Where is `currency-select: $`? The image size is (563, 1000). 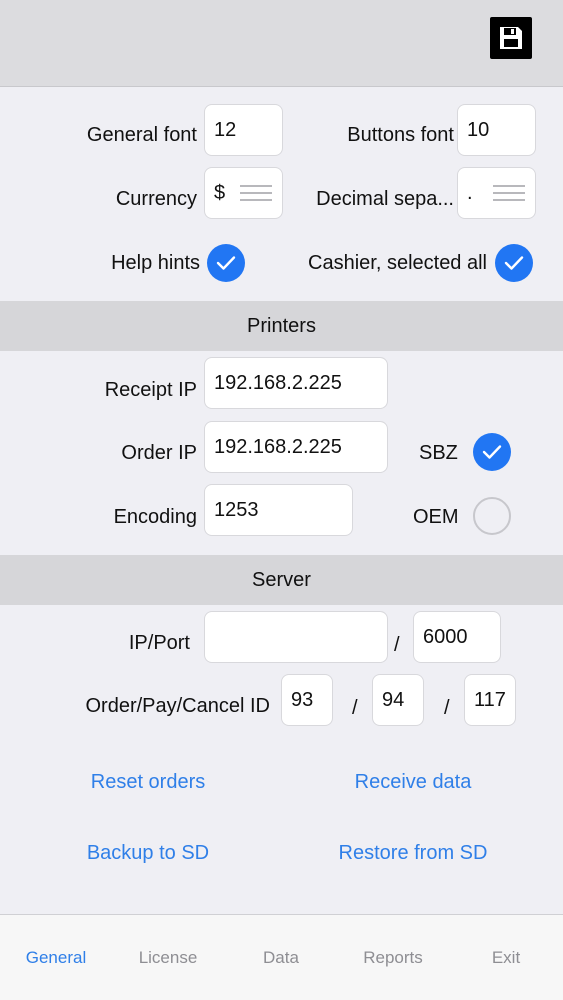 currency-select: $ is located at coordinates (243, 193).